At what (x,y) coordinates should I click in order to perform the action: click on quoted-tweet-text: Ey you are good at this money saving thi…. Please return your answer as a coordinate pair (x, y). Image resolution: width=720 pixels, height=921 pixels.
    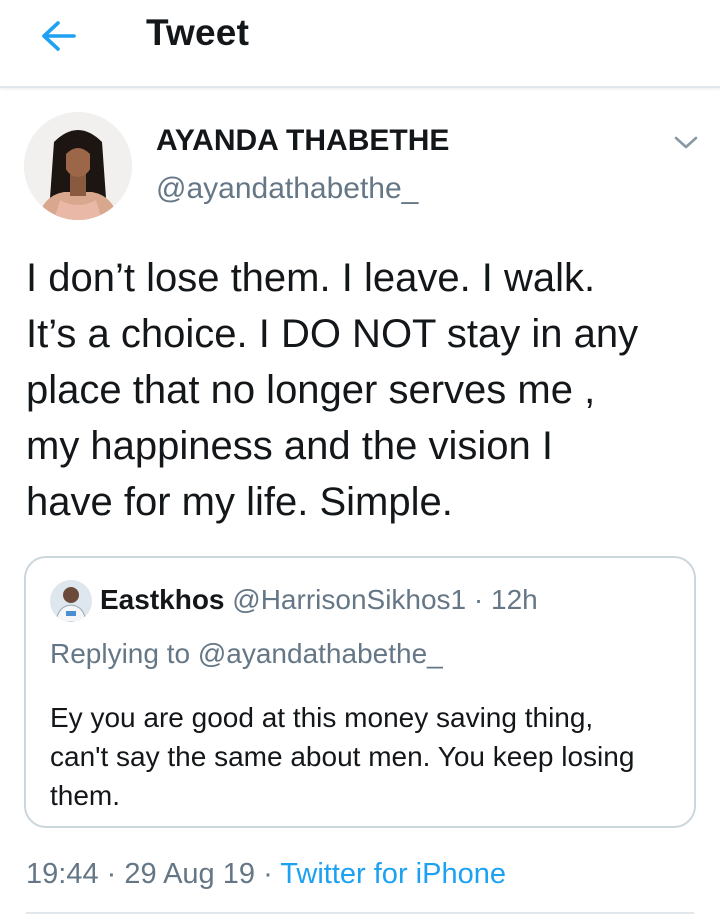
    Looking at the image, I should click on (342, 756).